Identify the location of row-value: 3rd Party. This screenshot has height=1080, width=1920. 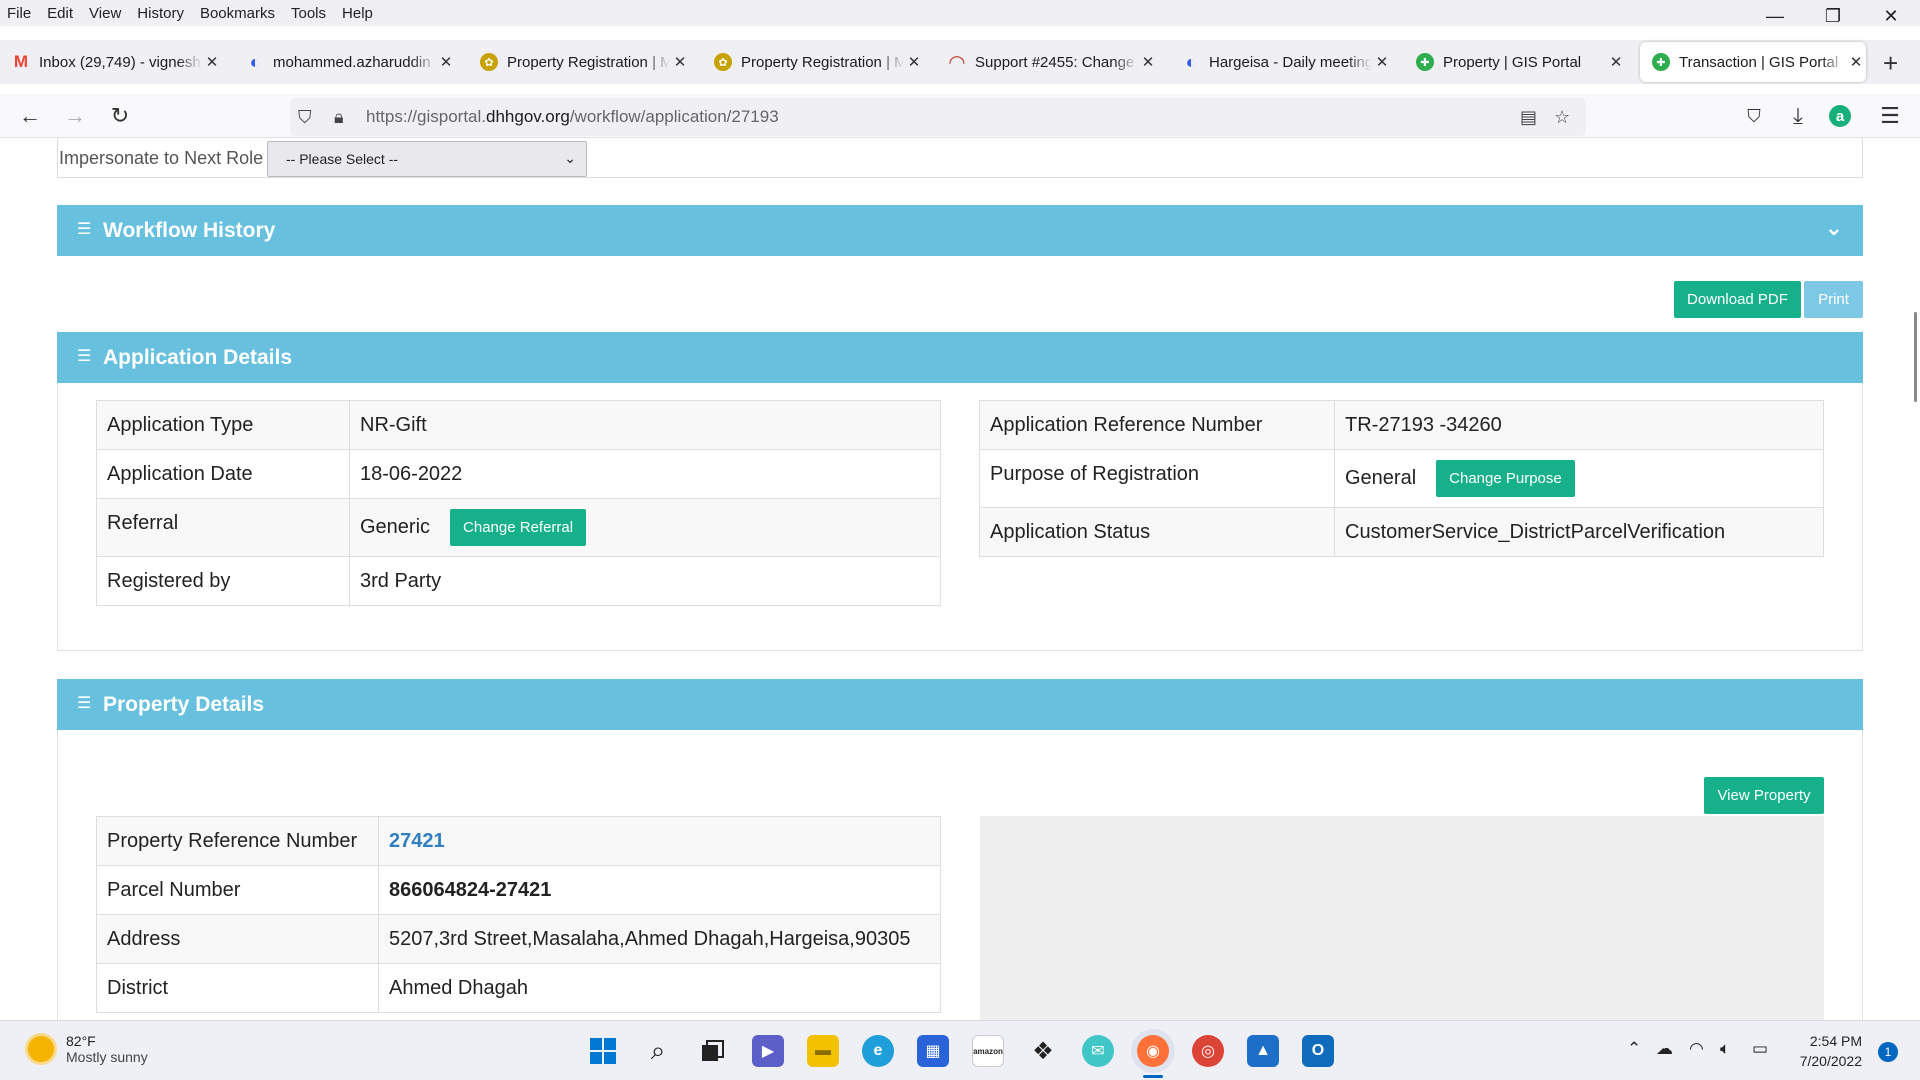
(645, 581).